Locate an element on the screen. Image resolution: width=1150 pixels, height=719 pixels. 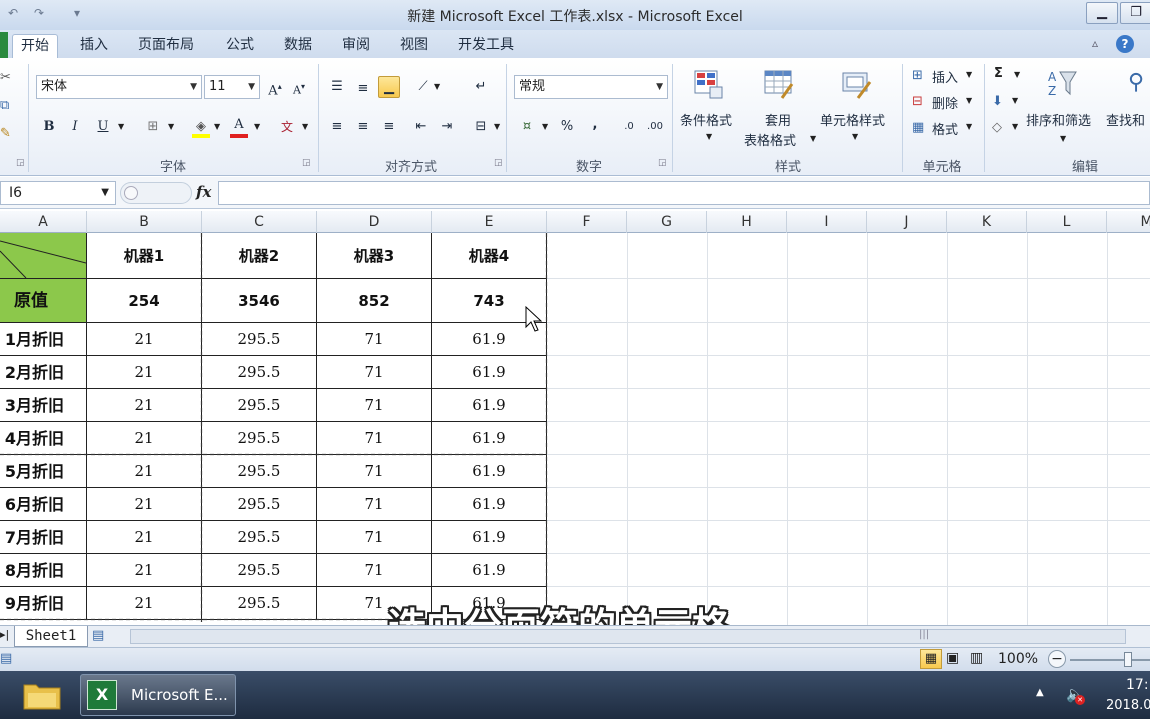
minimize-button: ▁ is located at coordinates (1102, 13).